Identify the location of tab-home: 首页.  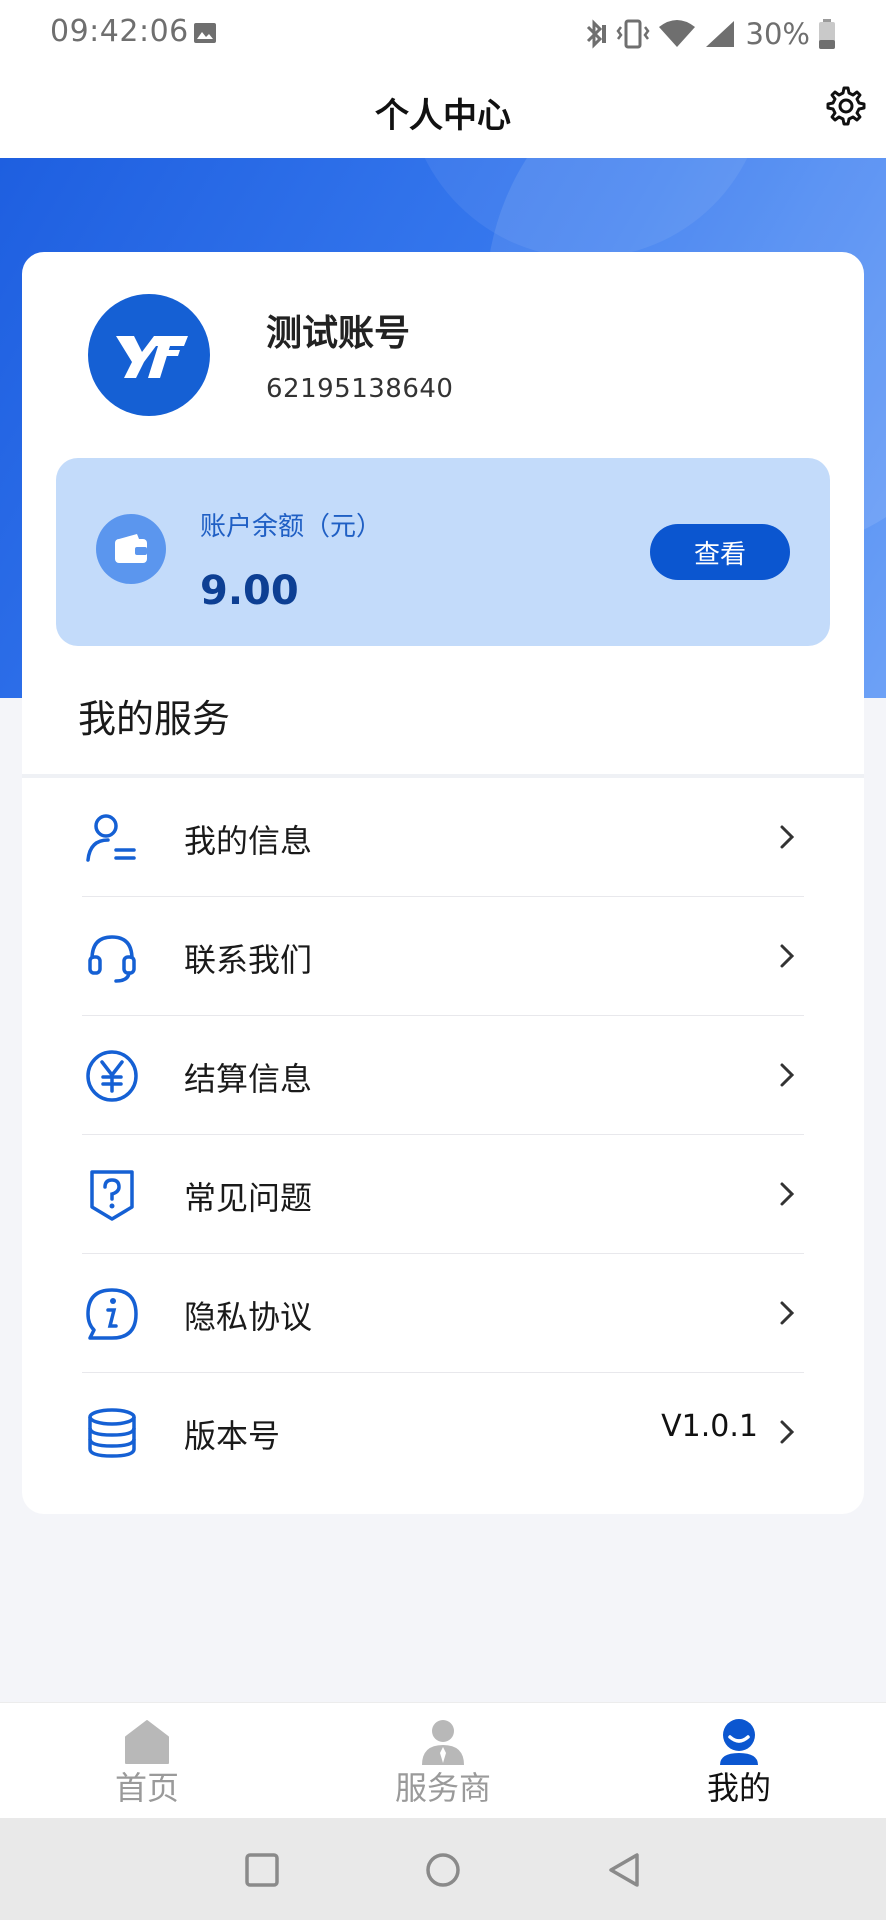
(147, 1761).